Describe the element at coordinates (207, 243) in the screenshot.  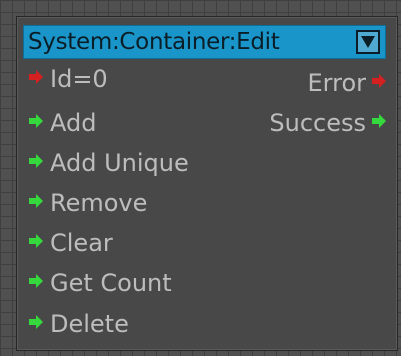
I see `input-pin-clear: Clear` at that location.